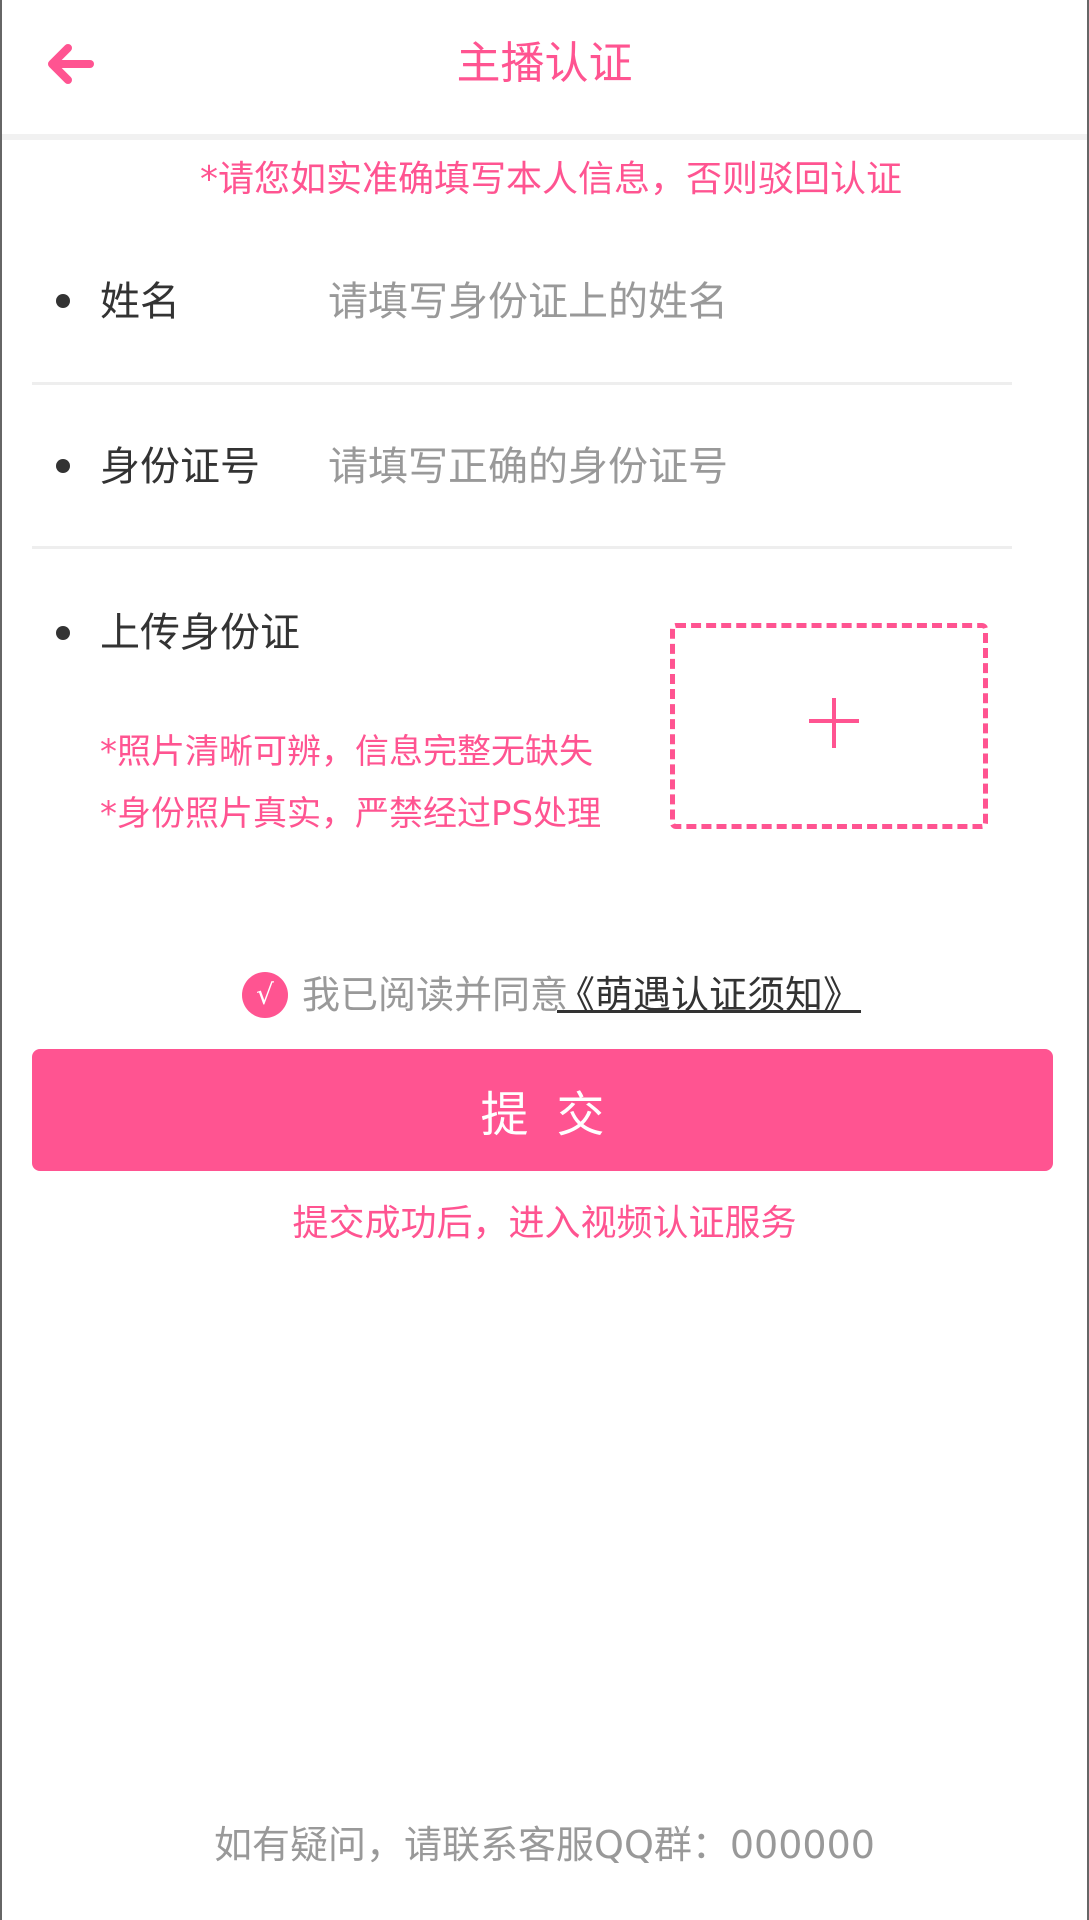 This screenshot has height=1920, width=1089. Describe the element at coordinates (351, 814) in the screenshot. I see `photo-tip-real: *身份照片真实，严禁经过PS处理` at that location.